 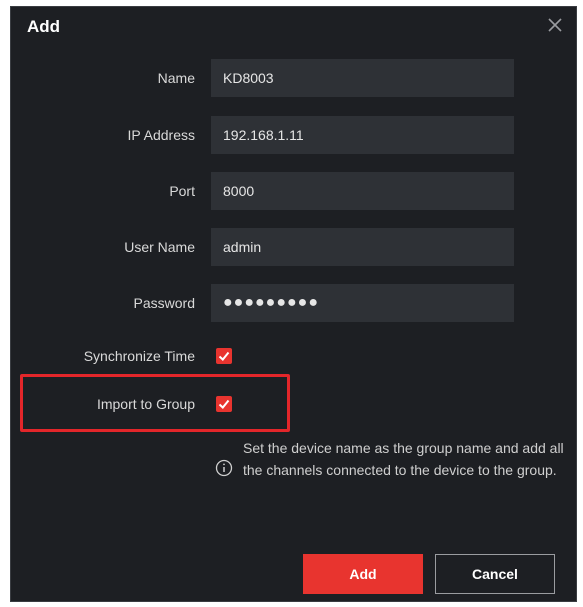 What do you see at coordinates (224, 404) in the screenshot?
I see `import-to-group-checkbox` at bounding box center [224, 404].